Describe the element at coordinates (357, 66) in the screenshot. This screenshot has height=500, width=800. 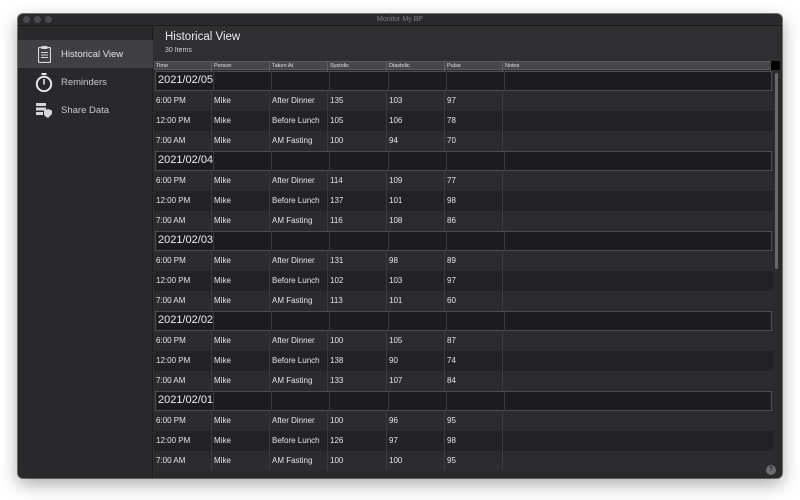
I see `column-header-systolic: Systolic` at that location.